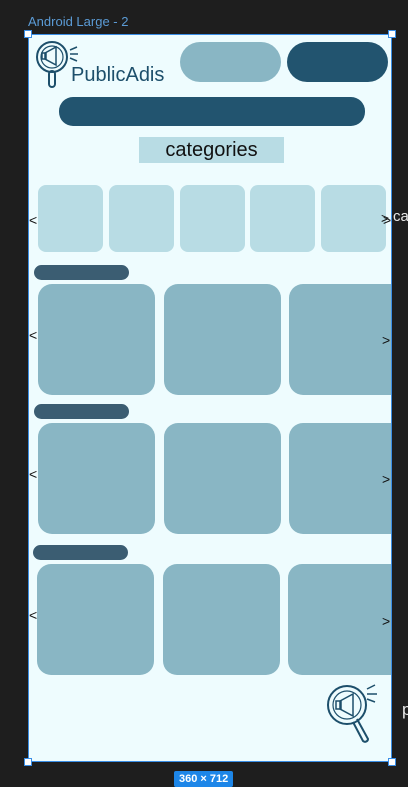 The width and height of the screenshot is (408, 787). Describe the element at coordinates (386, 340) in the screenshot. I see `section-1-next-arrow: >` at that location.